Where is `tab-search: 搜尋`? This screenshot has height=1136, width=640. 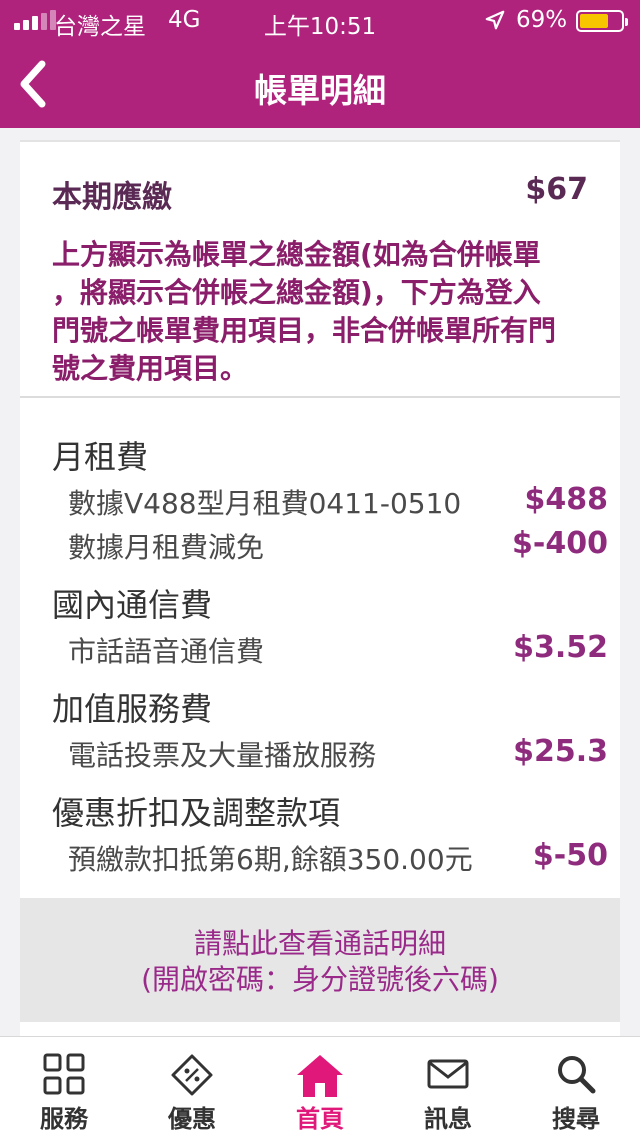 tab-search: 搜尋 is located at coordinates (576, 1086).